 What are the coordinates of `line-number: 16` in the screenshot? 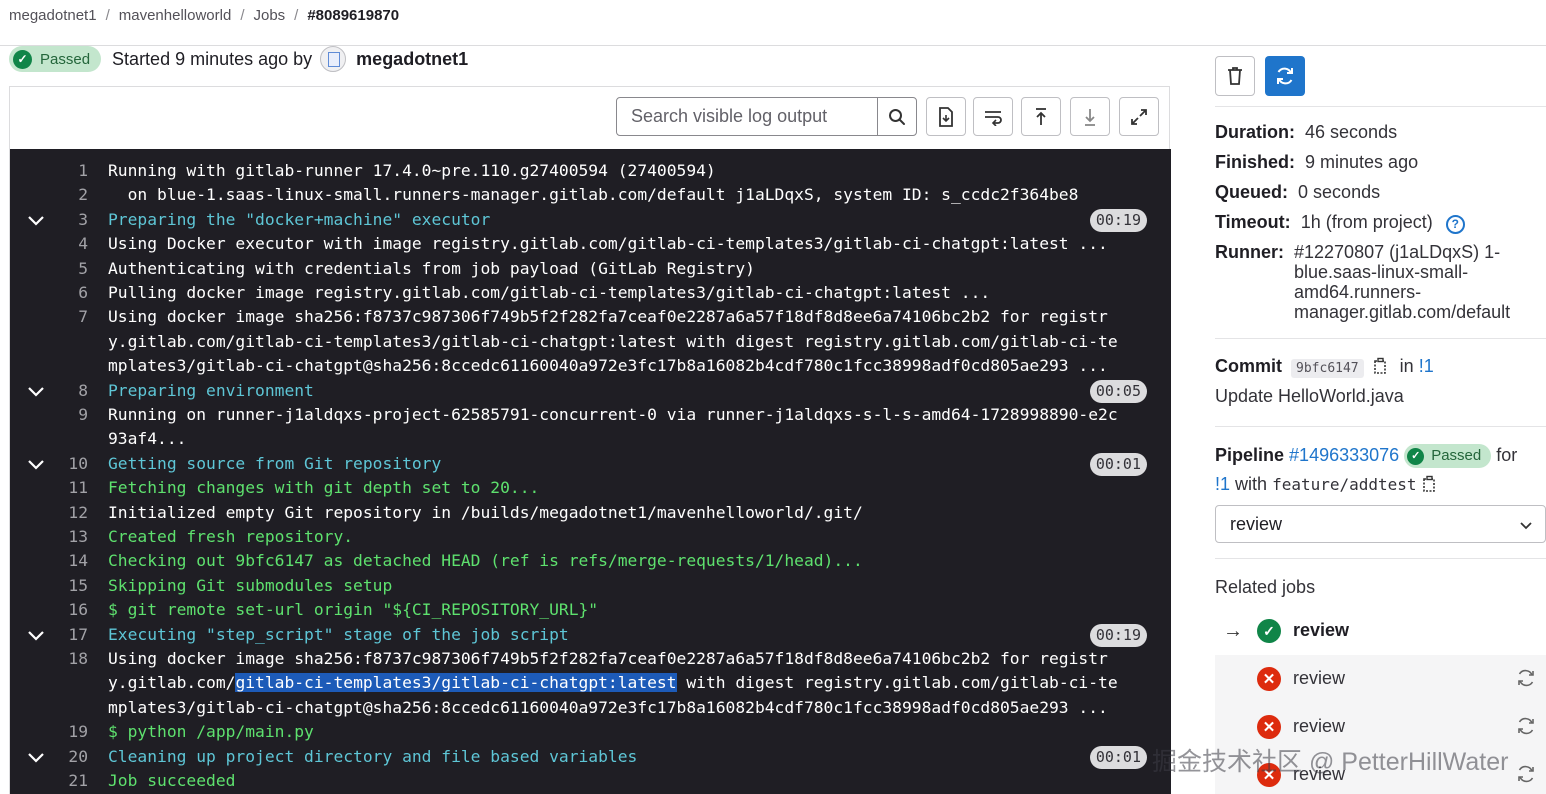 It's located at (63, 610).